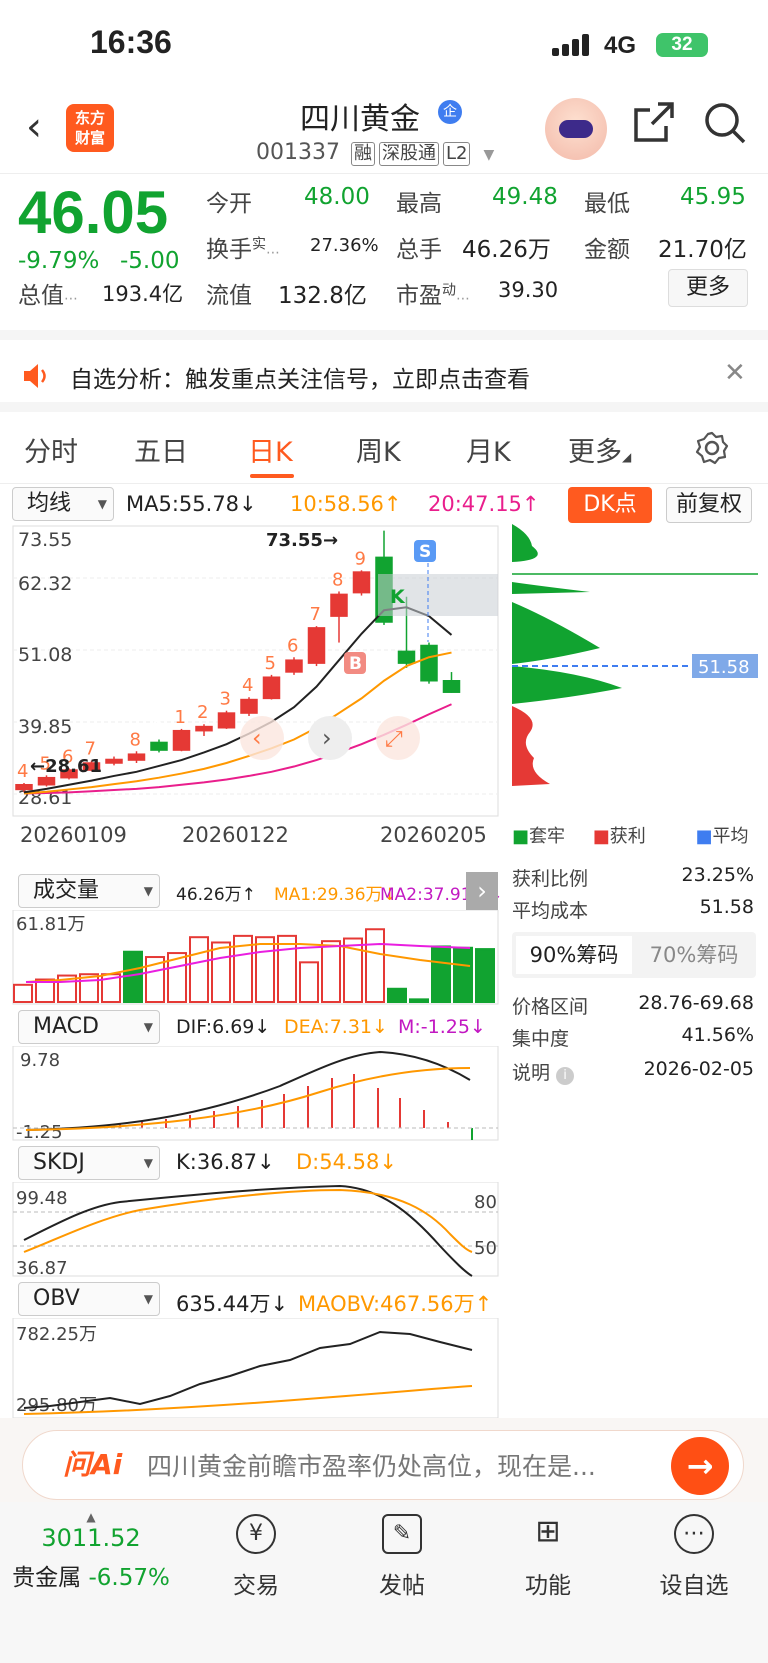 Image resolution: width=768 pixels, height=1663 pixels. What do you see at coordinates (456, 154) in the screenshot?
I see `tag-l2: L2` at bounding box center [456, 154].